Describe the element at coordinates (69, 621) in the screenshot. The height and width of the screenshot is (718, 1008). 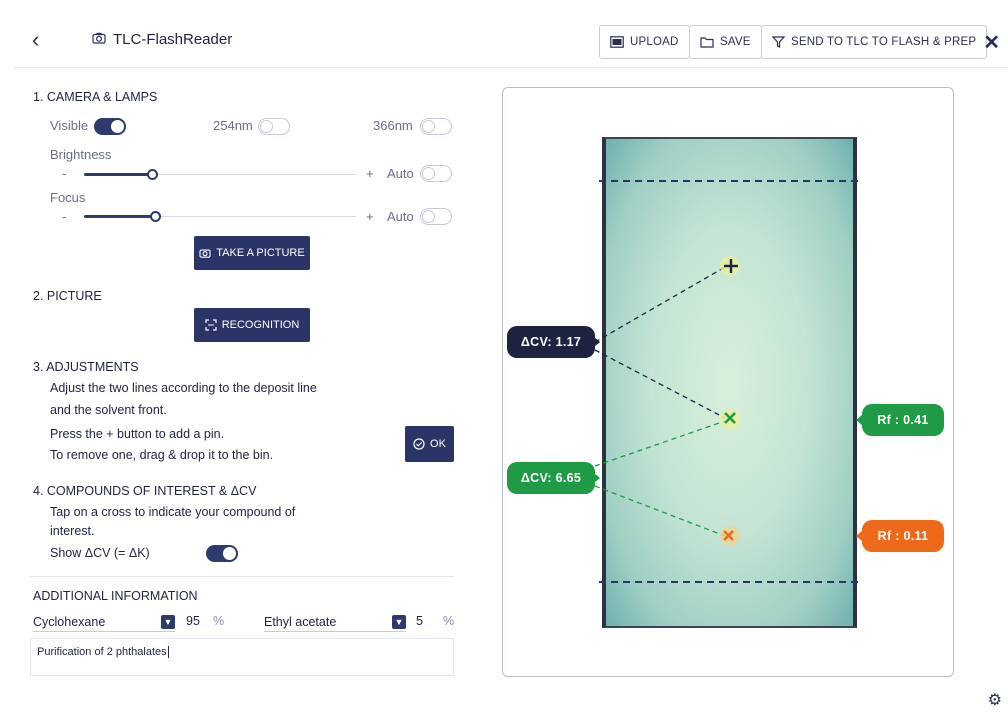
I see `solvent1-value: Cyclohexane` at that location.